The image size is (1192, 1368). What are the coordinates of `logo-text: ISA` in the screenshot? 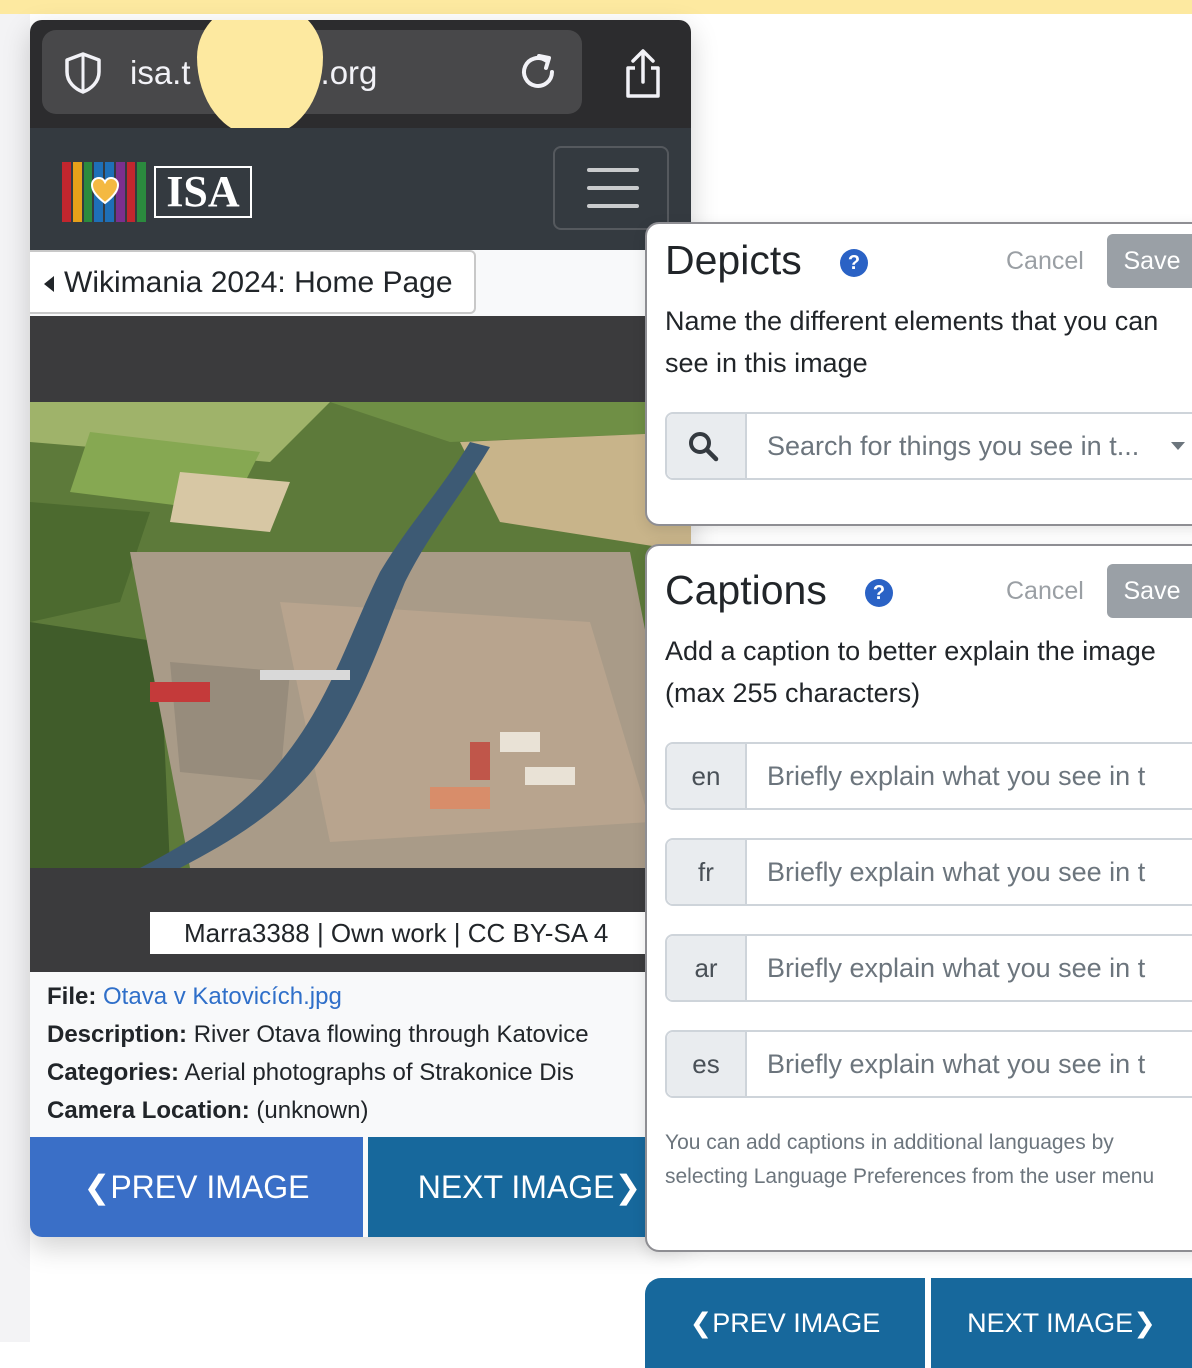 It's located at (203, 192).